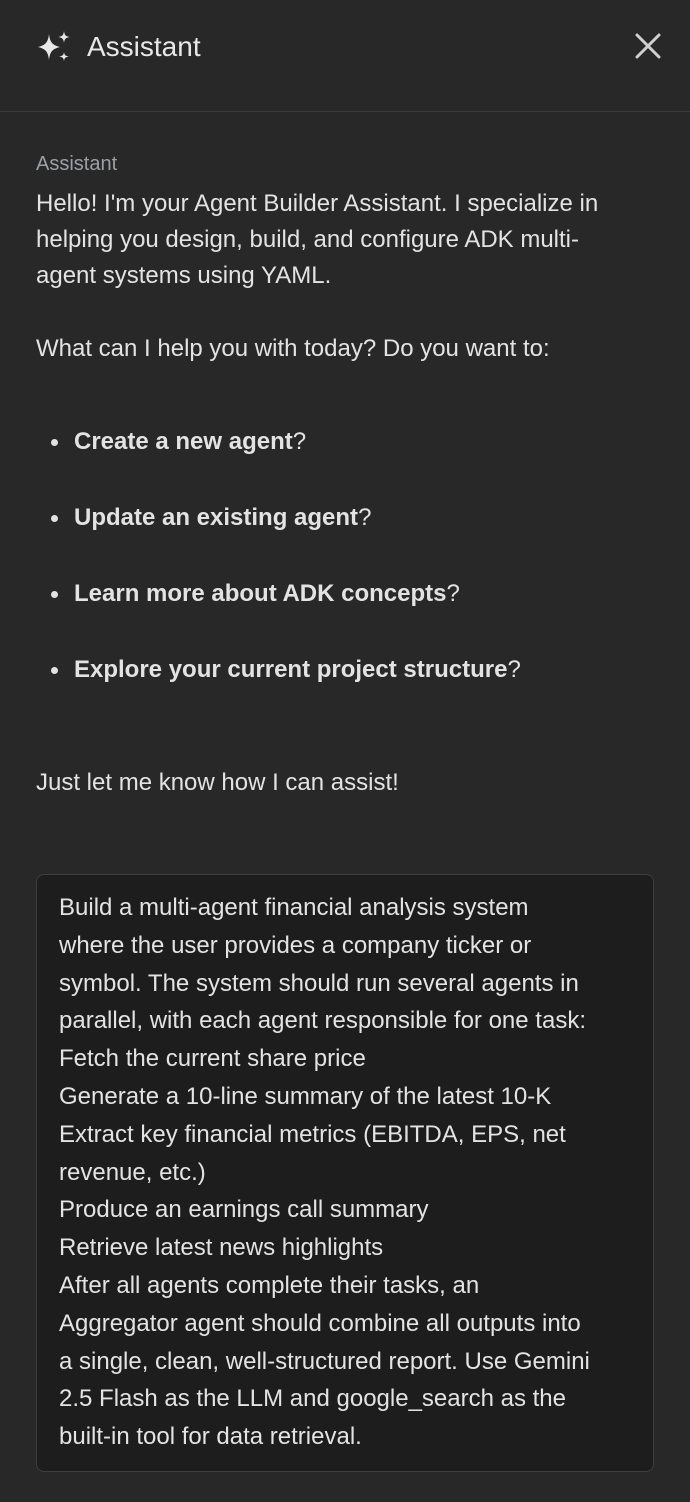 The height and width of the screenshot is (1502, 690). What do you see at coordinates (132, 1172) in the screenshot?
I see `user-message-line: revenue, etc.)` at bounding box center [132, 1172].